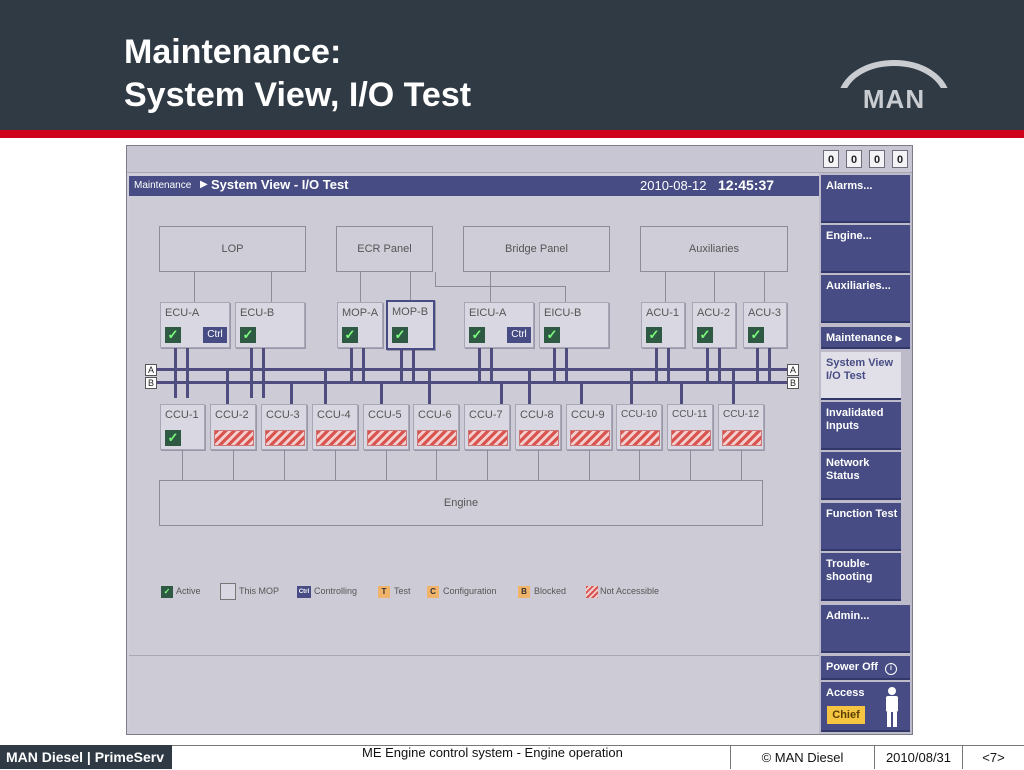 The height and width of the screenshot is (770, 1024). Describe the element at coordinates (270, 325) in the screenshot. I see `node-ecu-b: ECU-B ✓` at that location.